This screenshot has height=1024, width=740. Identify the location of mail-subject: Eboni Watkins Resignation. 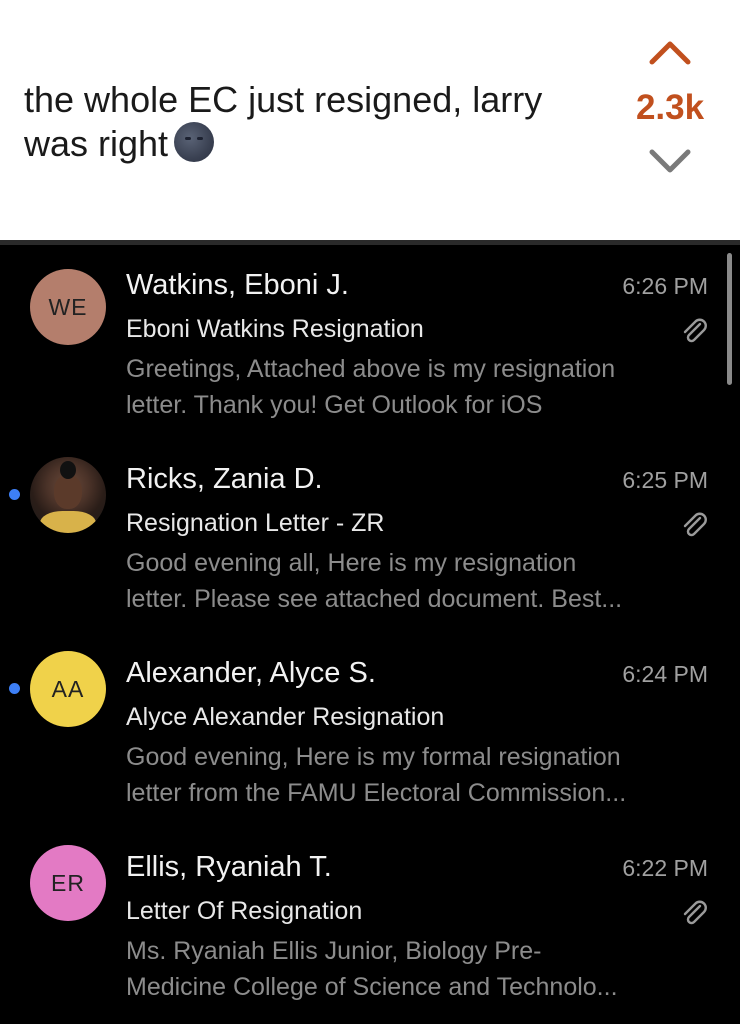
(275, 329).